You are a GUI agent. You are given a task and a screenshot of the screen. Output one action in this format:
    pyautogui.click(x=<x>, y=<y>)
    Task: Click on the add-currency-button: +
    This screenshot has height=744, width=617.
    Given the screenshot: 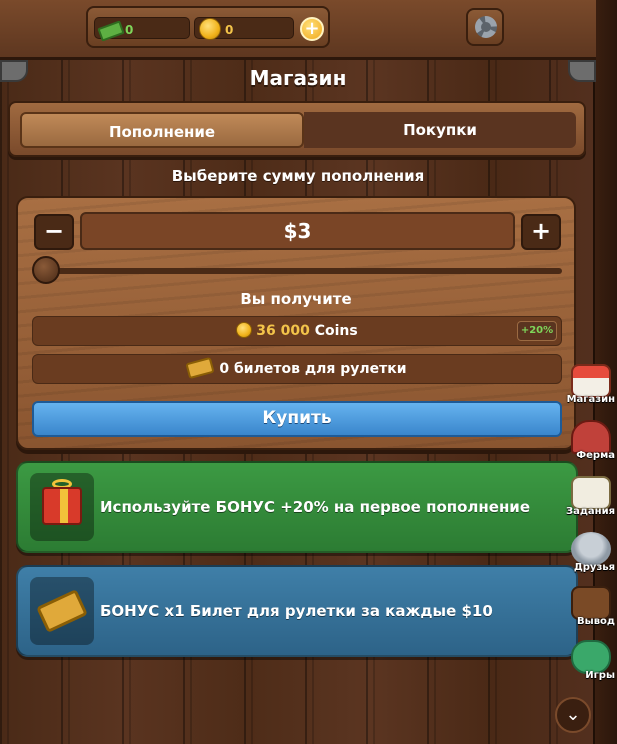 What is the action you would take?
    pyautogui.click(x=312, y=29)
    